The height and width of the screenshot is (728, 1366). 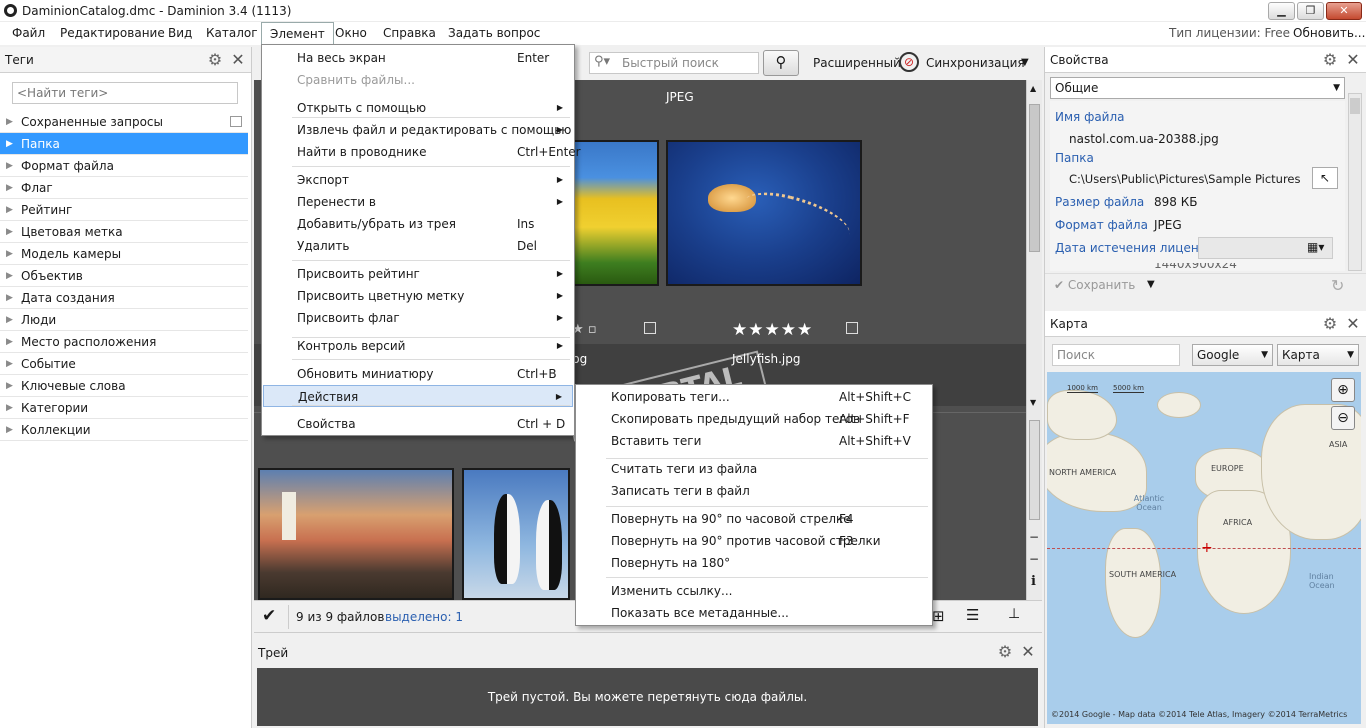 What do you see at coordinates (1315, 247) in the screenshot?
I see `calendar-icon: ▦▾` at bounding box center [1315, 247].